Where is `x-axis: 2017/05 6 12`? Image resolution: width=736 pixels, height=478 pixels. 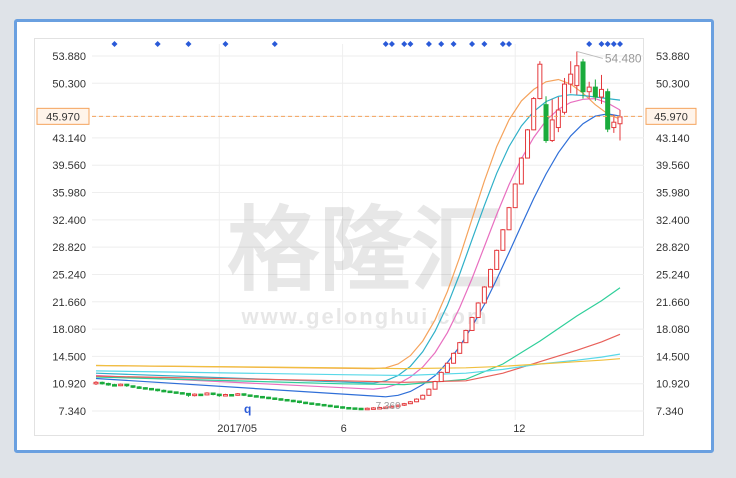
x-axis: 2017/05 6 12 is located at coordinates (371, 429).